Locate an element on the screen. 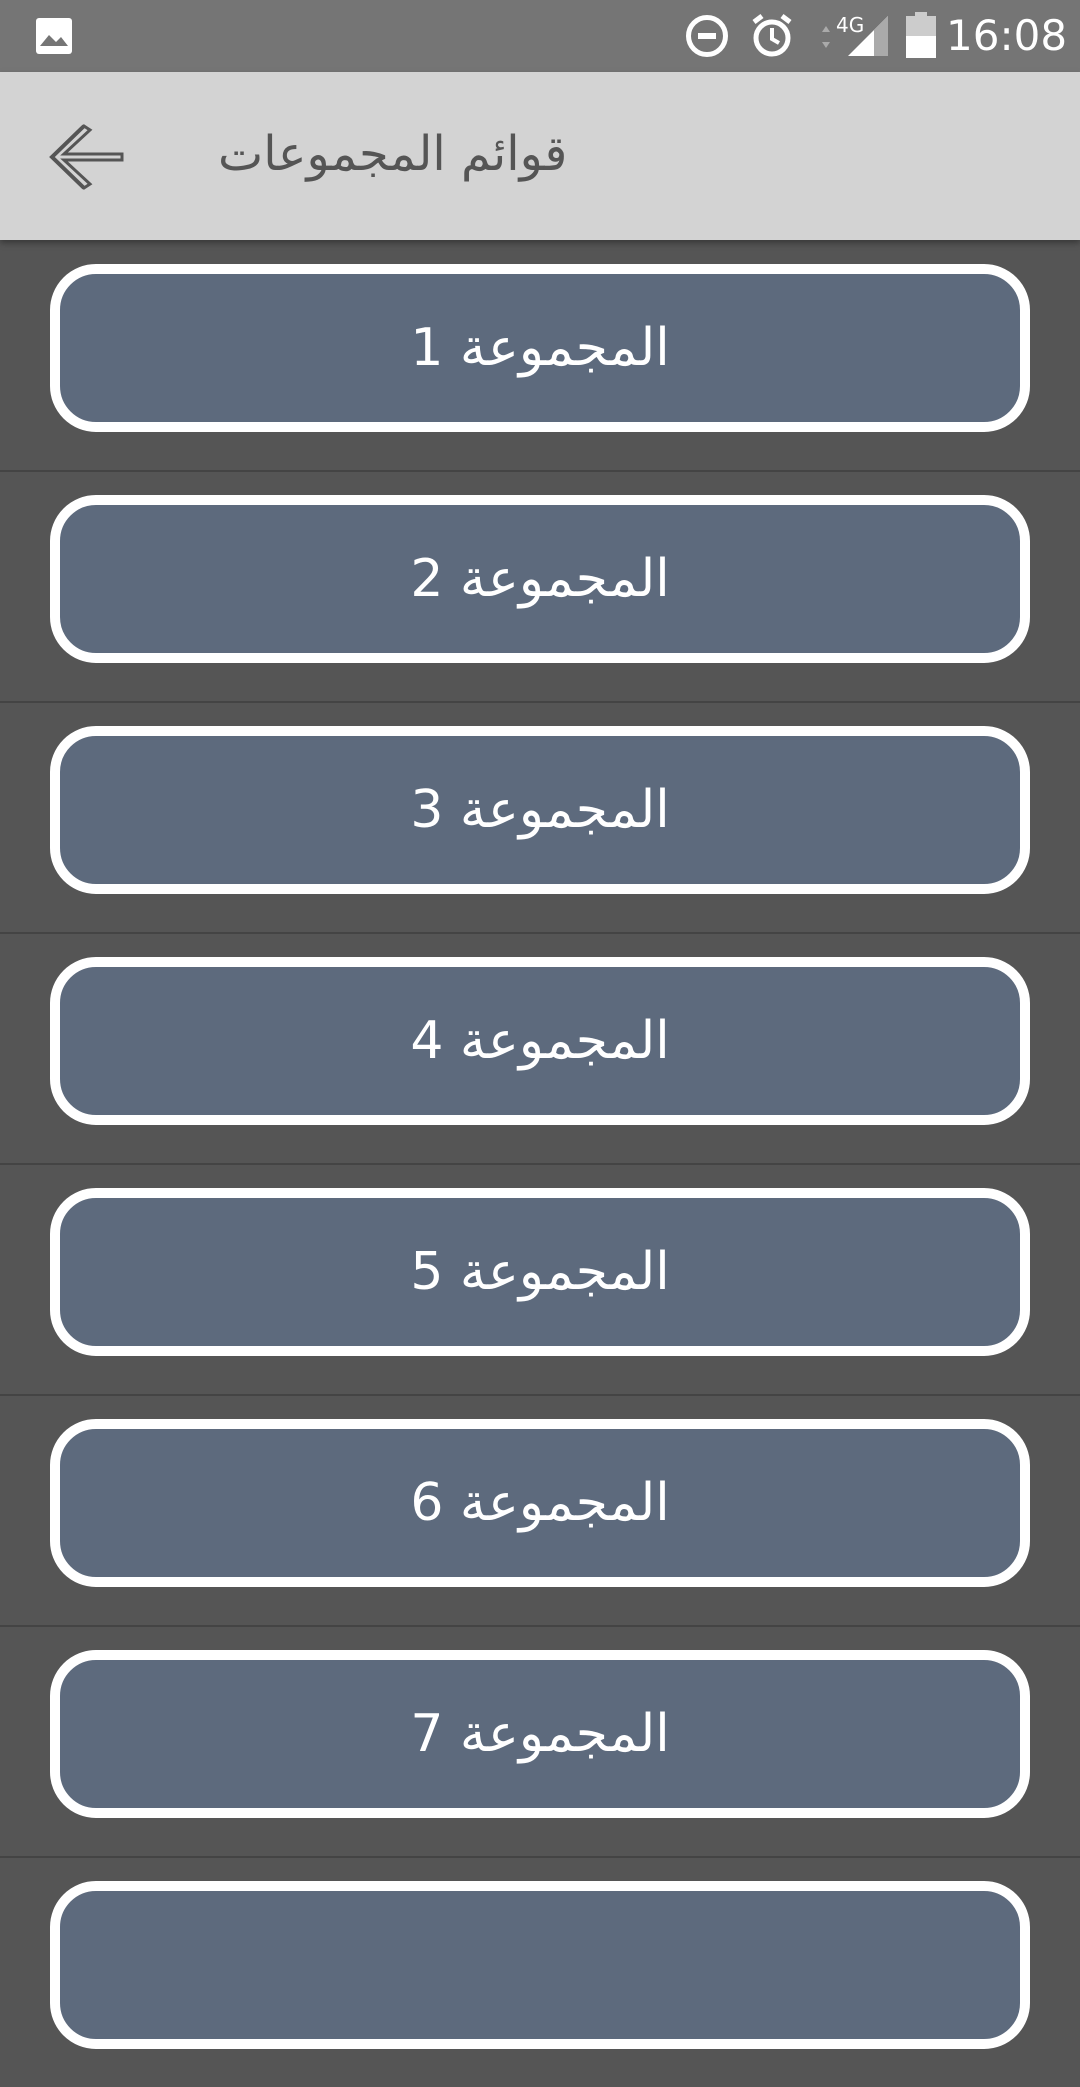 This screenshot has width=1080, height=2087. back-button is located at coordinates (85, 157).